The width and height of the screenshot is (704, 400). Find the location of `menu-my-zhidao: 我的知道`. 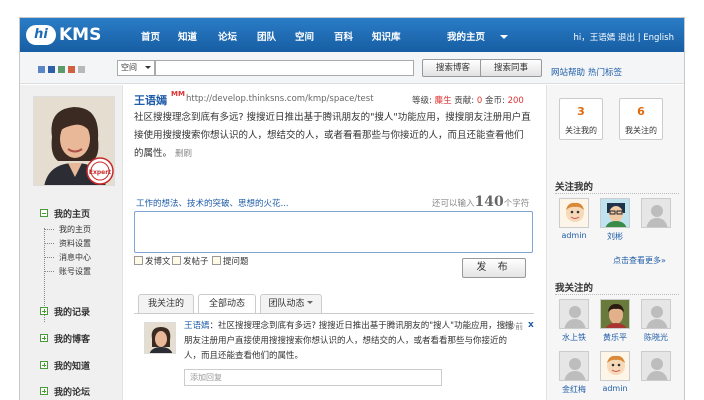

menu-my-zhidao: 我的知道 is located at coordinates (72, 365).